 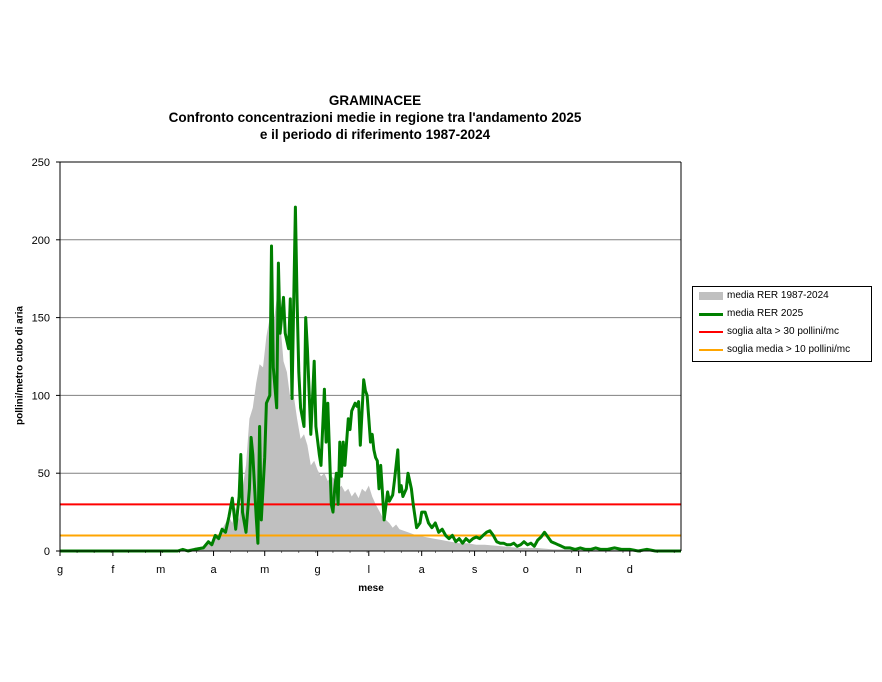 I want to click on y-tick-label: 250, so click(x=41, y=163).